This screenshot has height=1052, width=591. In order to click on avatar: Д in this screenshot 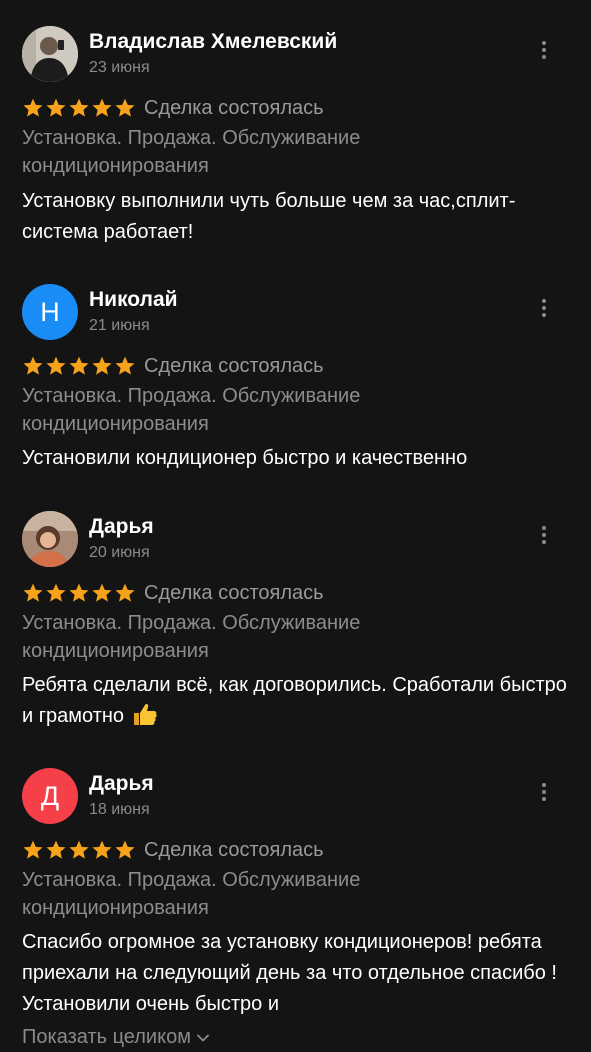, I will do `click(50, 796)`.